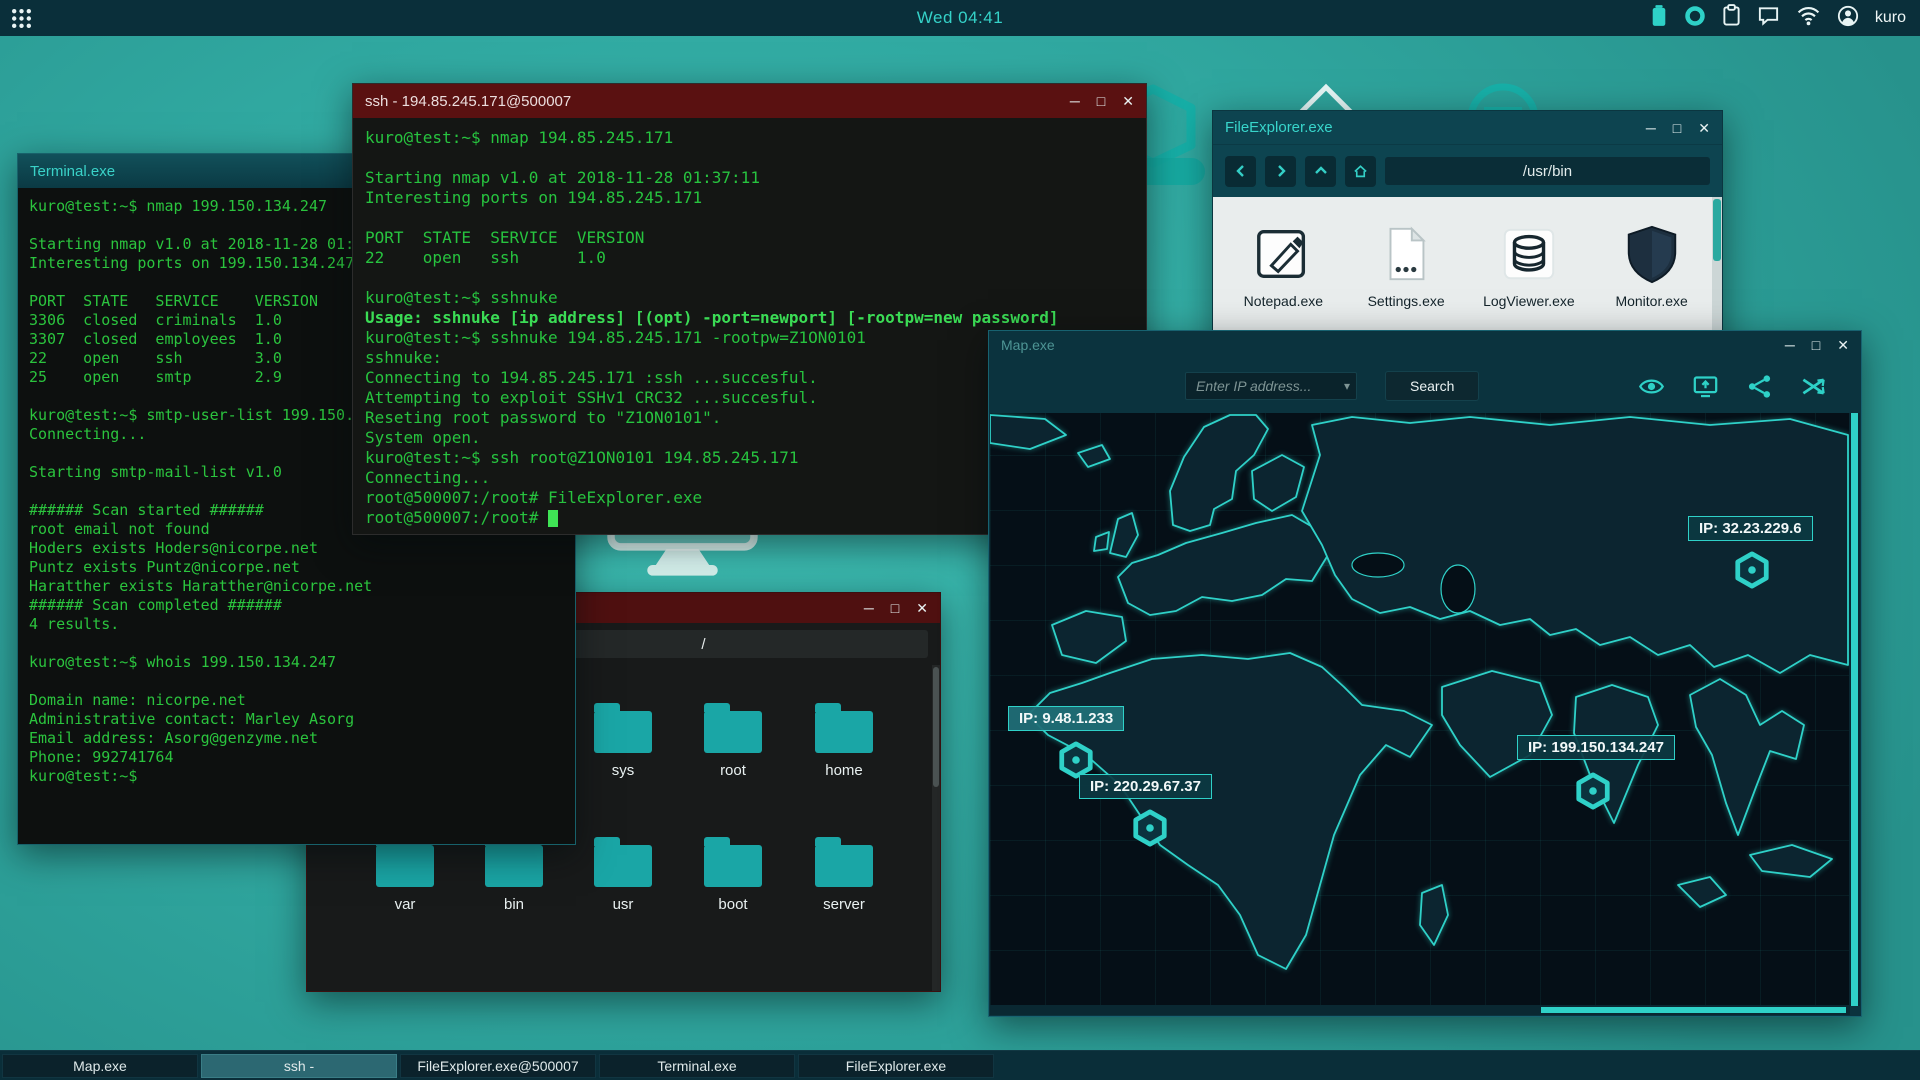  Describe the element at coordinates (1279, 127) in the screenshot. I see `window-title: FileExplorer.exe` at that location.